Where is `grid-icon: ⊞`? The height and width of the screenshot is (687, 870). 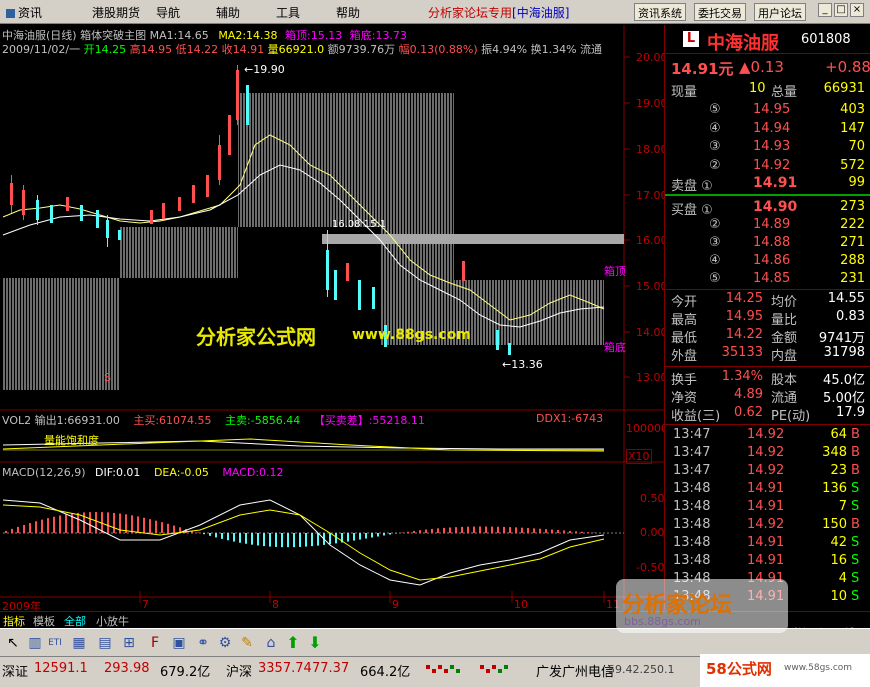
grid-icon: ⊞ is located at coordinates (129, 643).